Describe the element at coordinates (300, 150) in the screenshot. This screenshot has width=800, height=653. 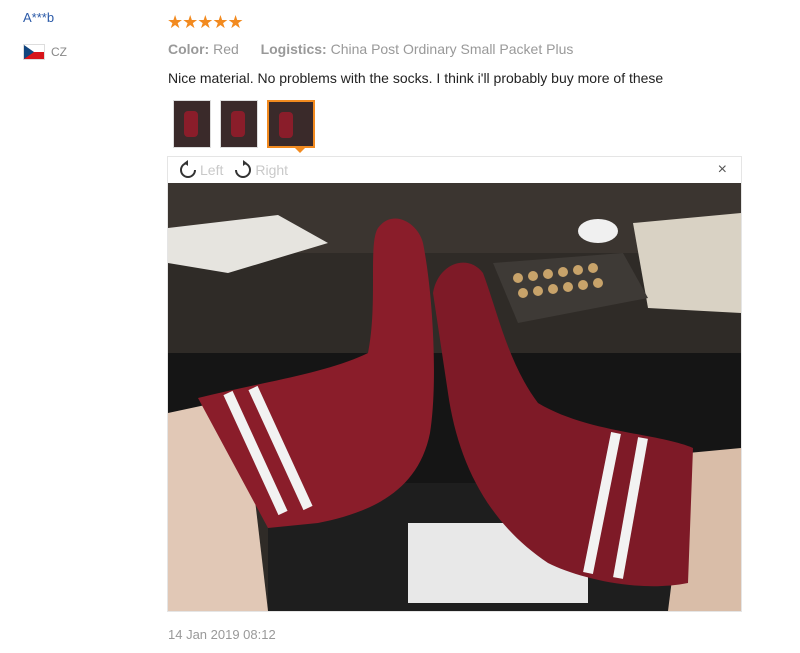
I see `selected-thumbnail-caret-icon` at that location.